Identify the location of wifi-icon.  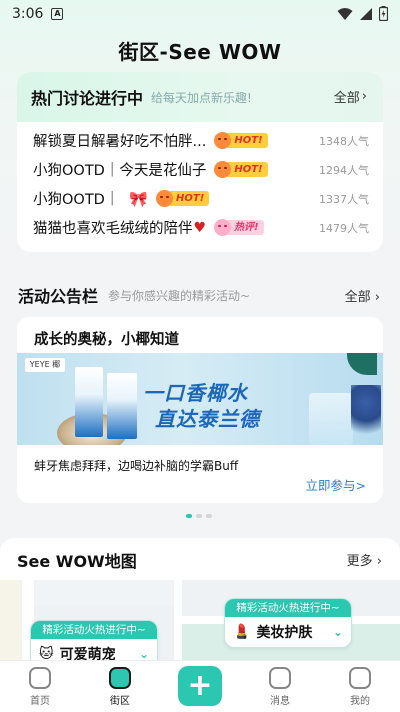
(345, 13).